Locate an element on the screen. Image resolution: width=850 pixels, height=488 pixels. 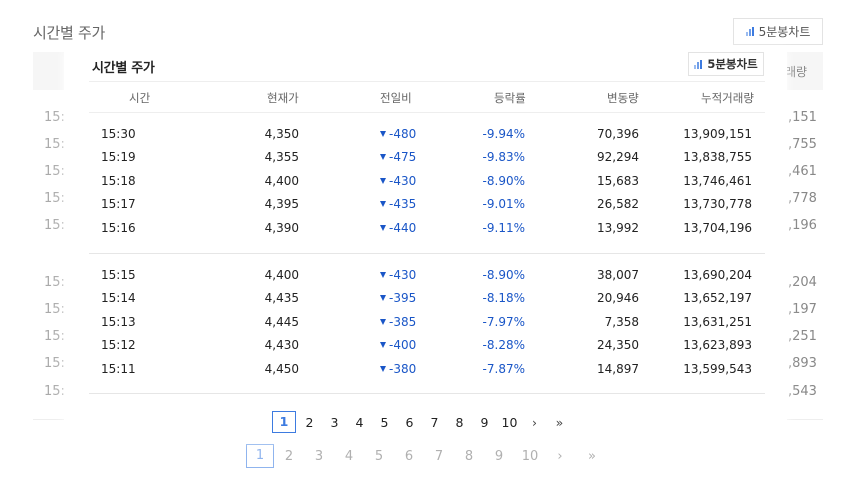
next-page-icon: › is located at coordinates (534, 422).